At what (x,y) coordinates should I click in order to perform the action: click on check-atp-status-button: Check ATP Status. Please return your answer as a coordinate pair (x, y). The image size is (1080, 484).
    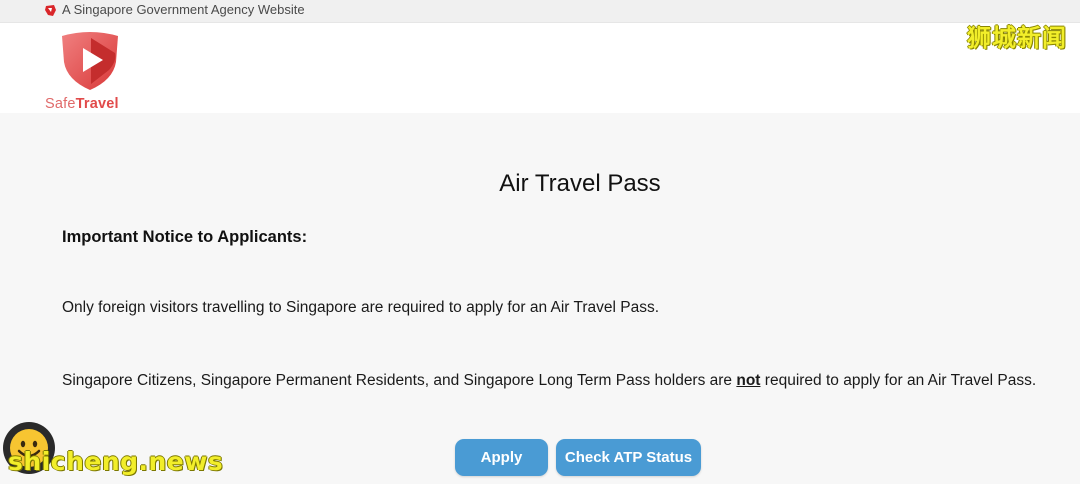
    Looking at the image, I should click on (628, 457).